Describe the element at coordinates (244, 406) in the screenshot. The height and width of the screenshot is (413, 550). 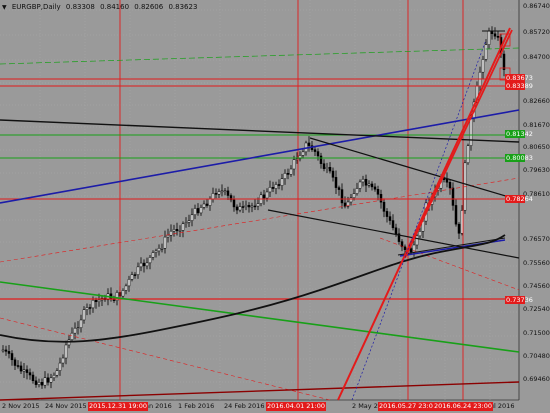
I see `time-label: 24 Feb 2016` at that location.